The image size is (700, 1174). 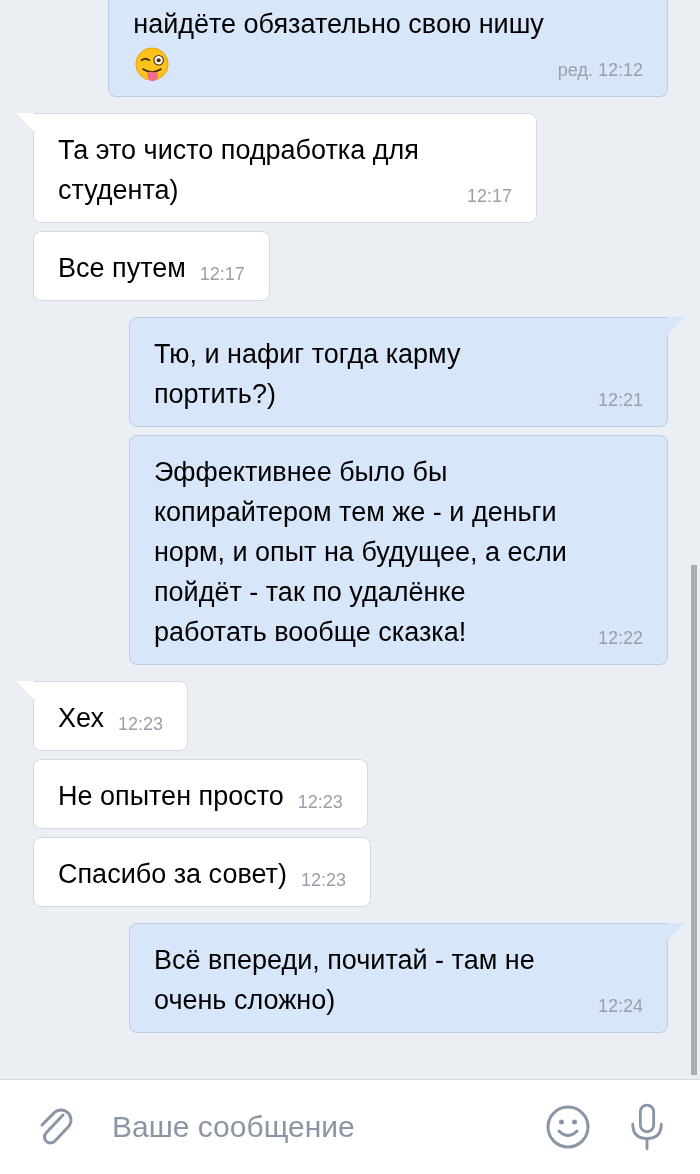 What do you see at coordinates (694, 820) in the screenshot?
I see `scrollbar` at bounding box center [694, 820].